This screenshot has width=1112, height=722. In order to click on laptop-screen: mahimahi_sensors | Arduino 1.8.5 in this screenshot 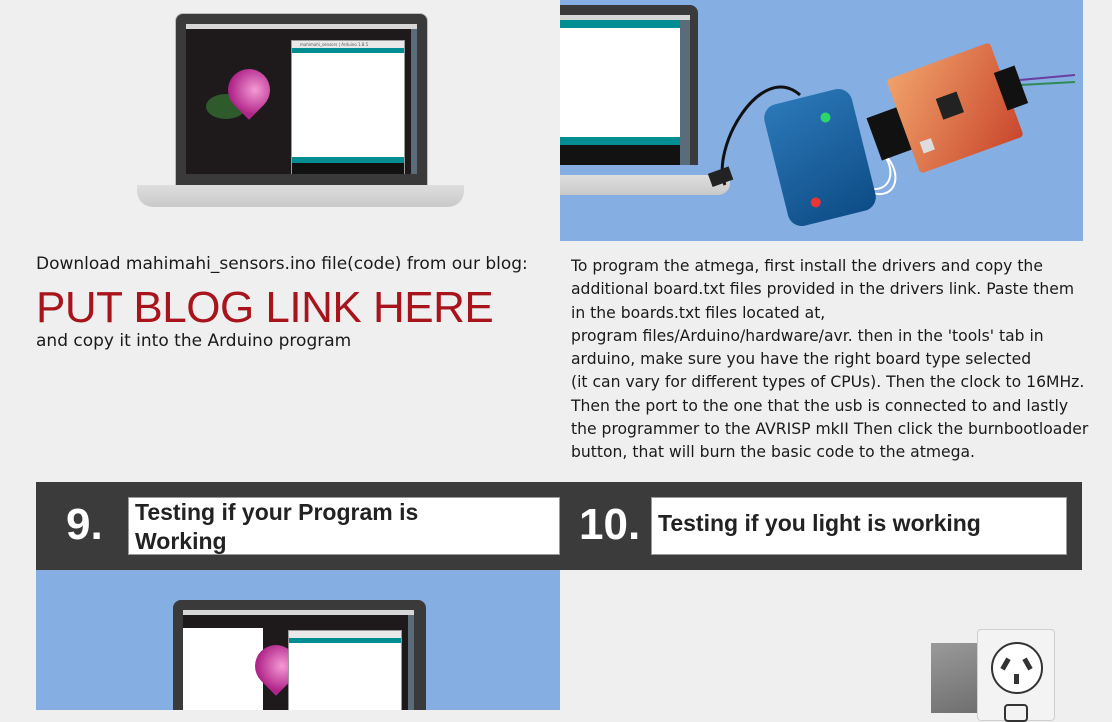, I will do `click(301, 99)`.